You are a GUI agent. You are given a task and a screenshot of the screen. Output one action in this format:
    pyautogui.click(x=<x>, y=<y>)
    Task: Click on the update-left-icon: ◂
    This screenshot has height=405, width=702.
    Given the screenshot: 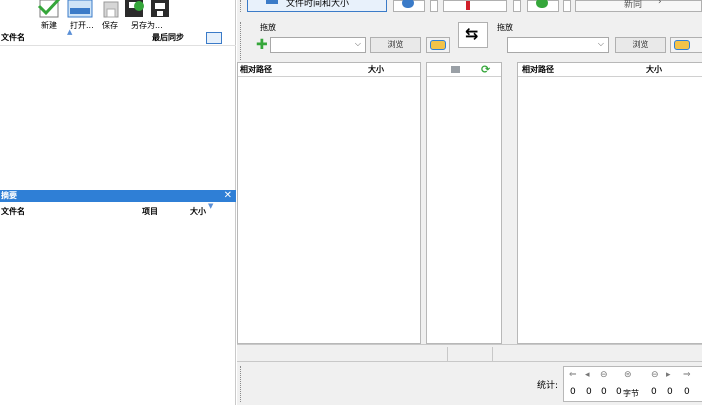 What is the action you would take?
    pyautogui.click(x=587, y=375)
    